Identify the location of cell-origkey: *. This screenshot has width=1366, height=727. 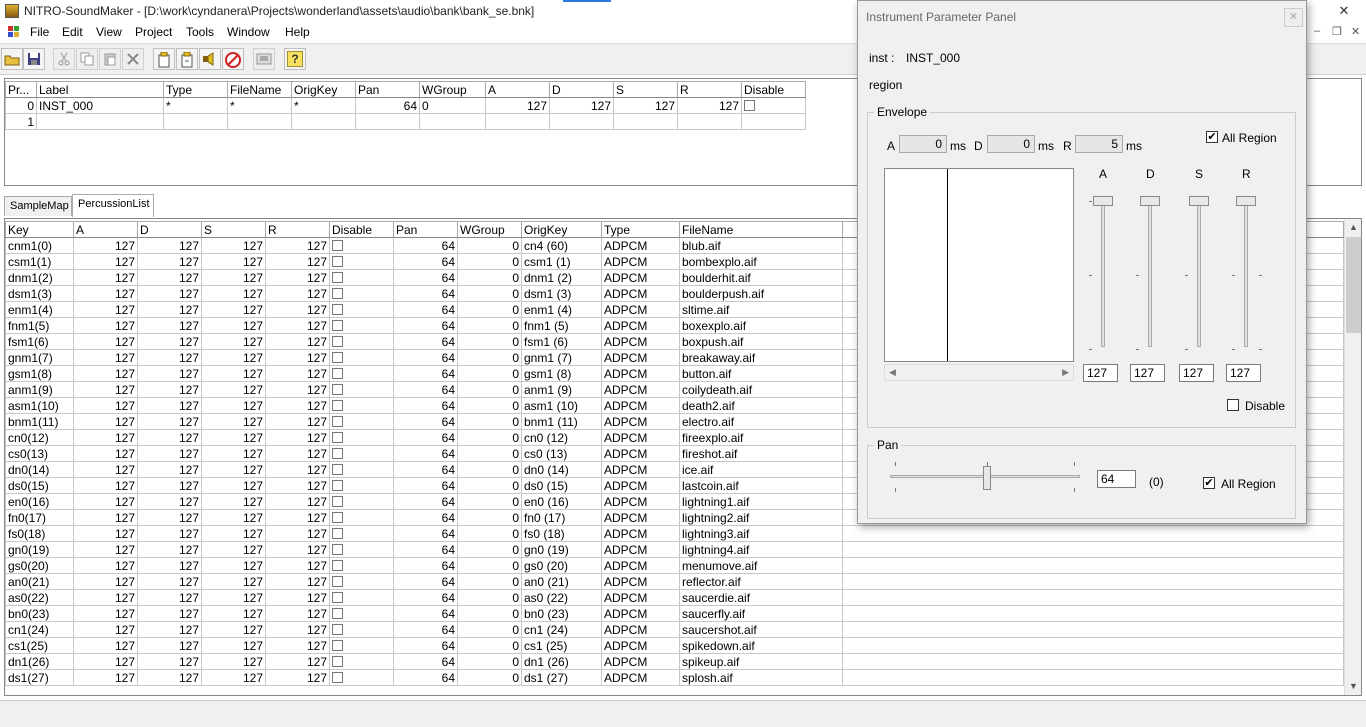
(323, 105).